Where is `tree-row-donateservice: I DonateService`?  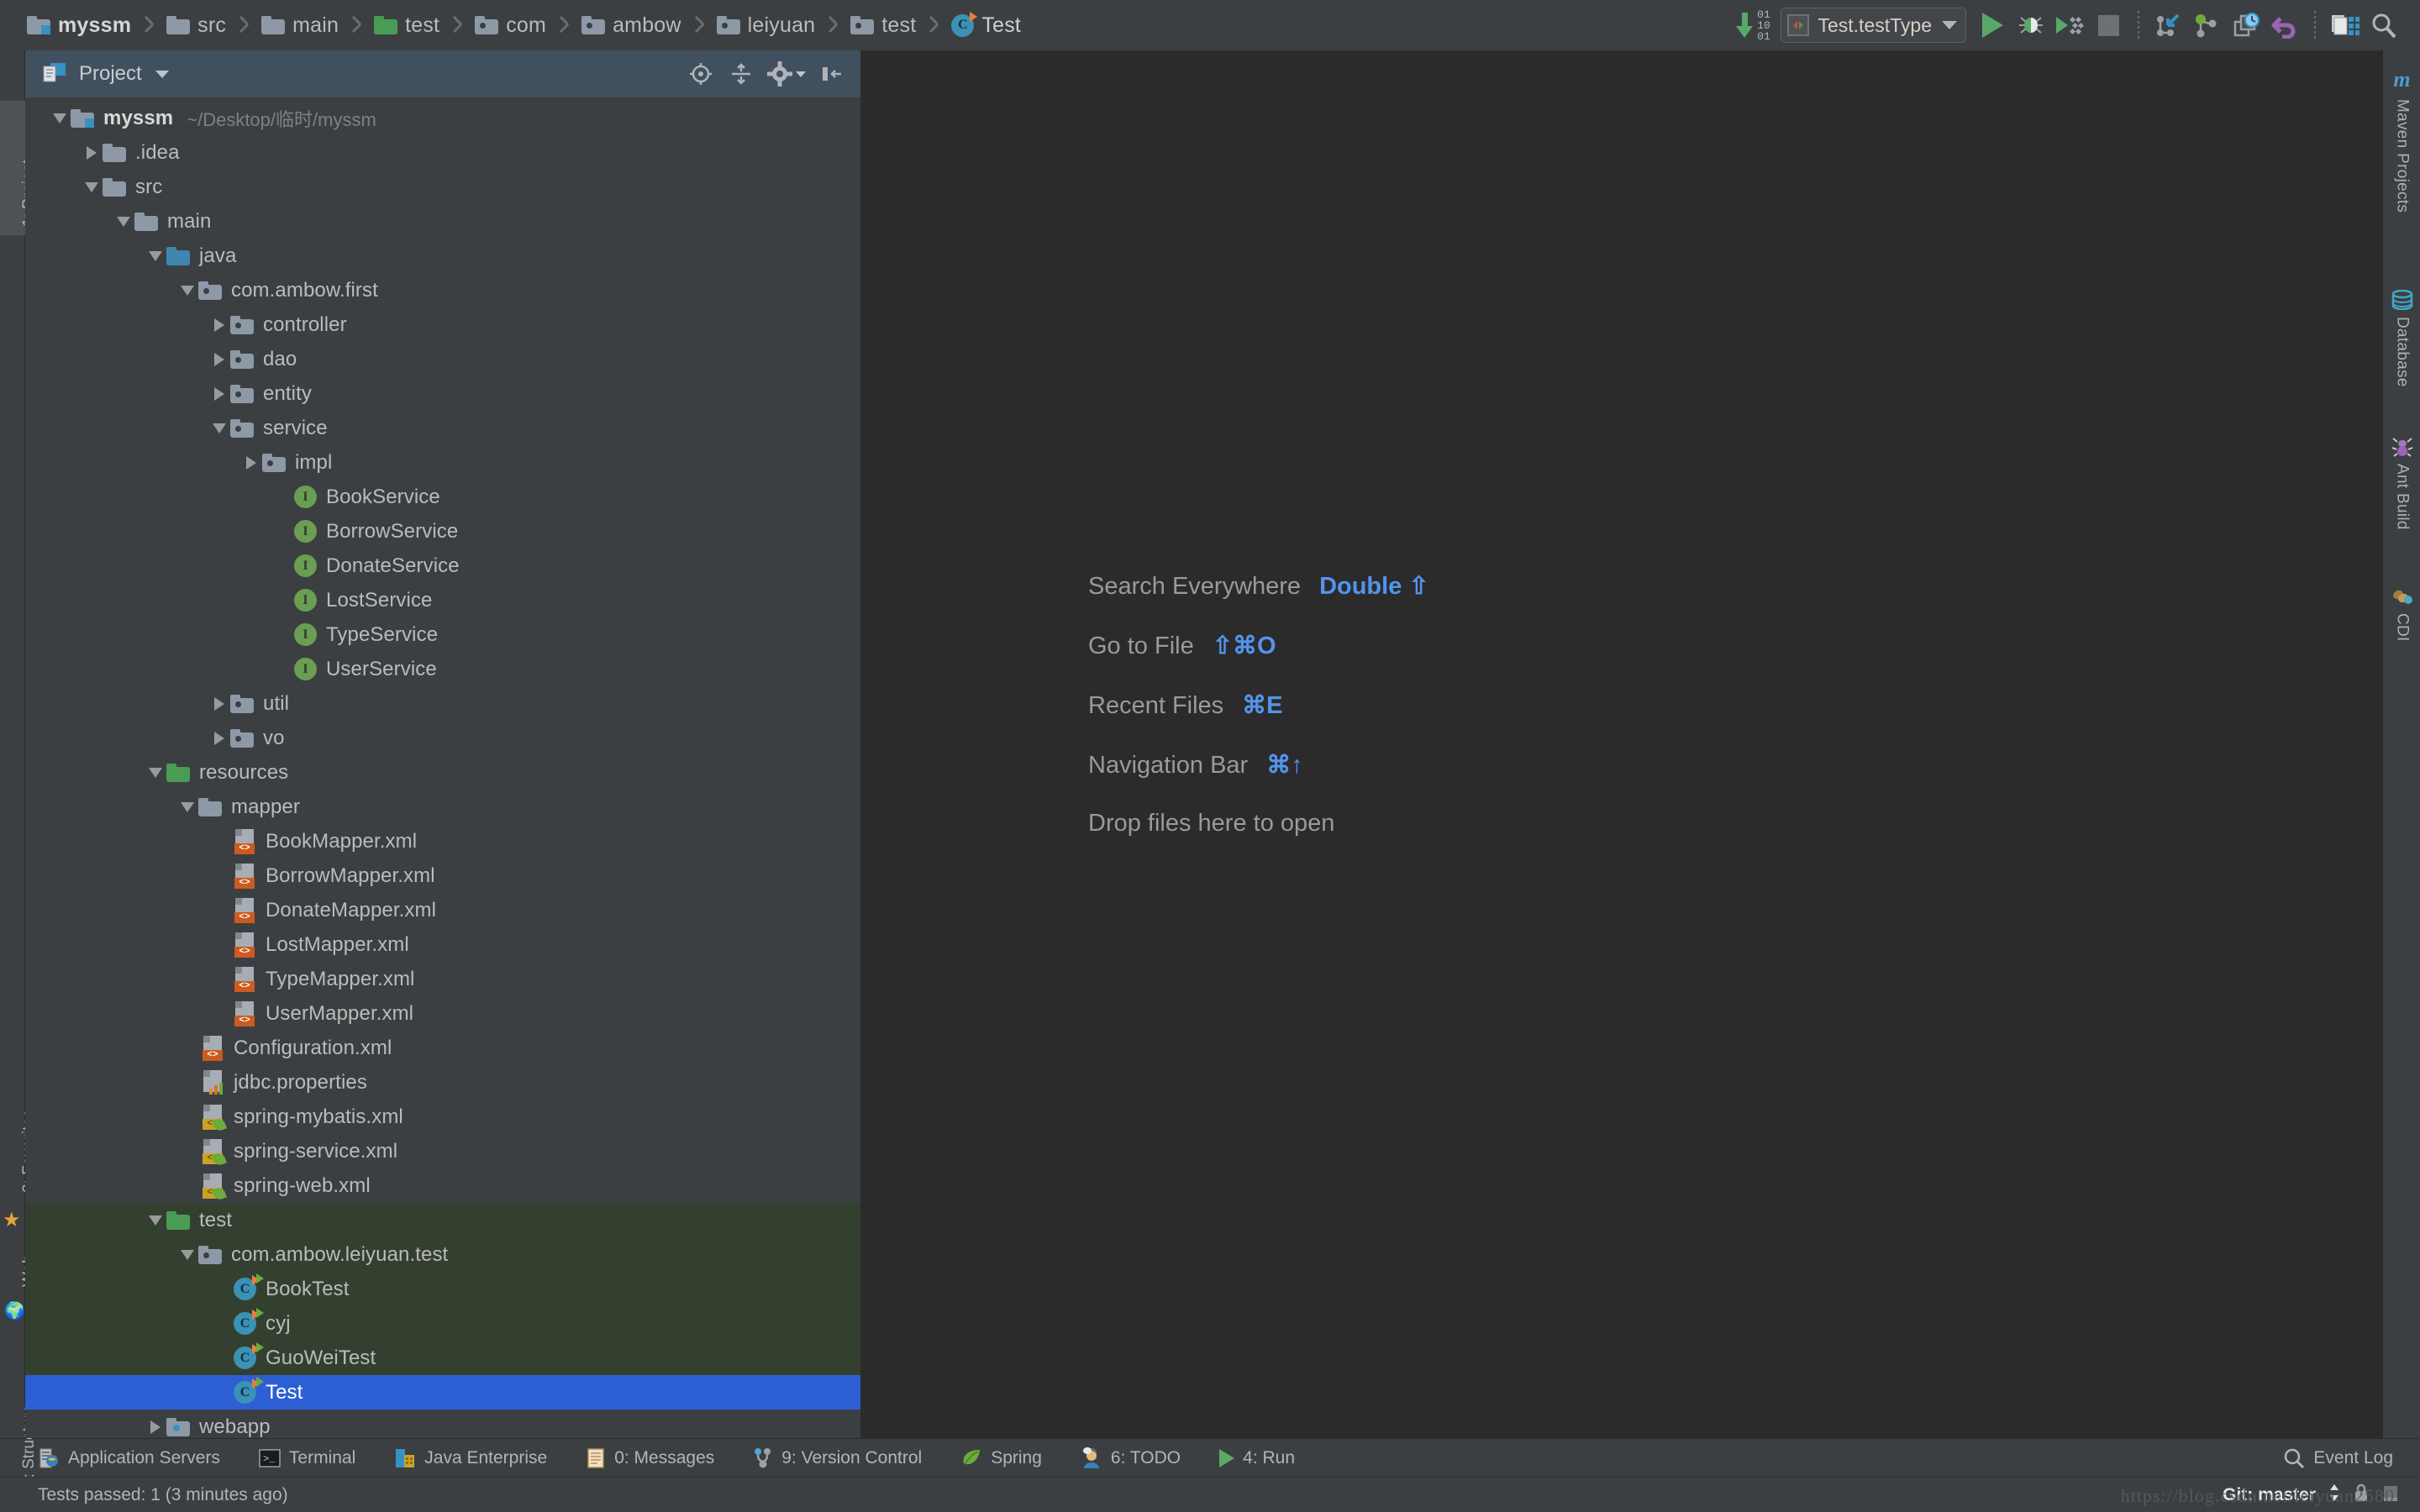
tree-row-donateservice: I DonateService is located at coordinates (442, 566).